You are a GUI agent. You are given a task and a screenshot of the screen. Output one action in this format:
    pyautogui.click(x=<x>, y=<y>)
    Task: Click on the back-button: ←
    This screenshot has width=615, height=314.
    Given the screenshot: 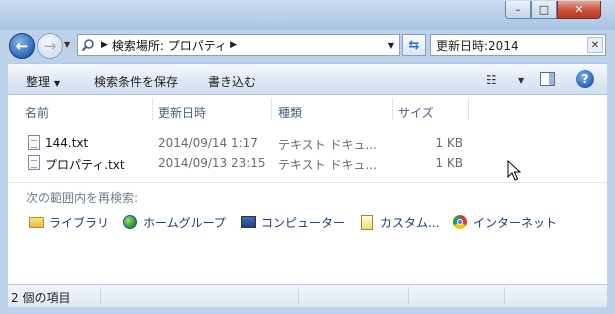 What is the action you would take?
    pyautogui.click(x=22, y=46)
    